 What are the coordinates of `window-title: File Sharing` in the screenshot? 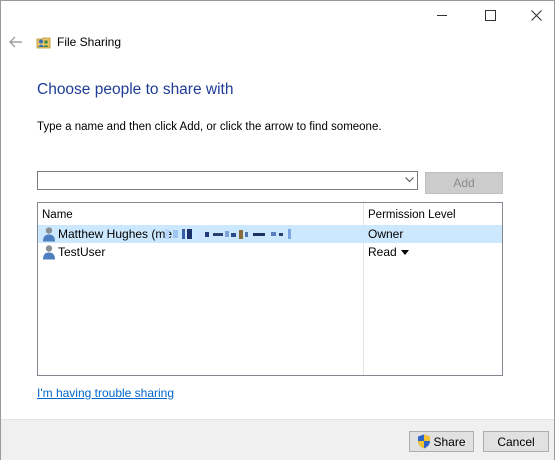 It's located at (89, 42).